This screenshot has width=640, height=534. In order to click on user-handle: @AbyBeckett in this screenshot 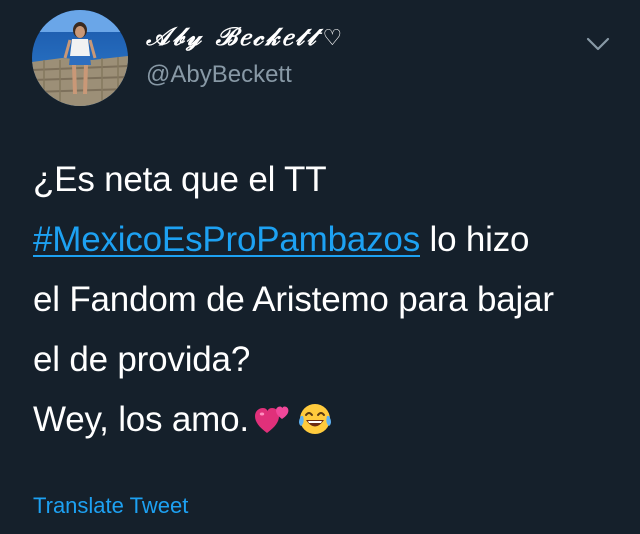, I will do `click(219, 75)`.